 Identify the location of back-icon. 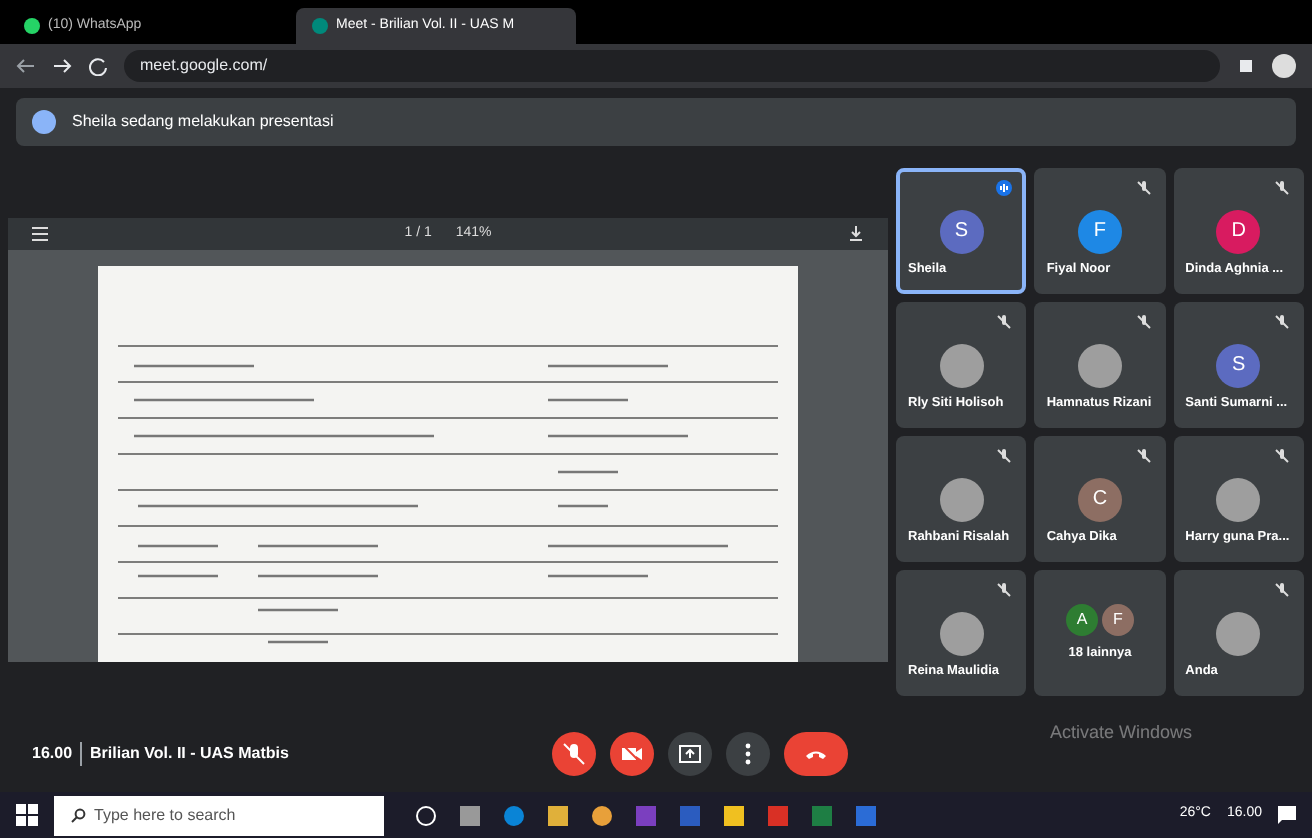
(26, 66).